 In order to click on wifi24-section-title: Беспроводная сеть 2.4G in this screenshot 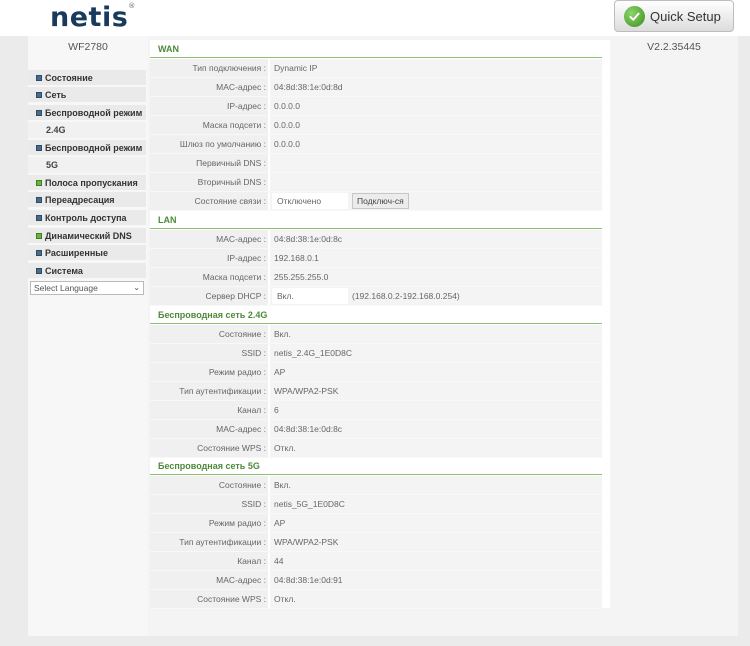, I will do `click(376, 315)`.